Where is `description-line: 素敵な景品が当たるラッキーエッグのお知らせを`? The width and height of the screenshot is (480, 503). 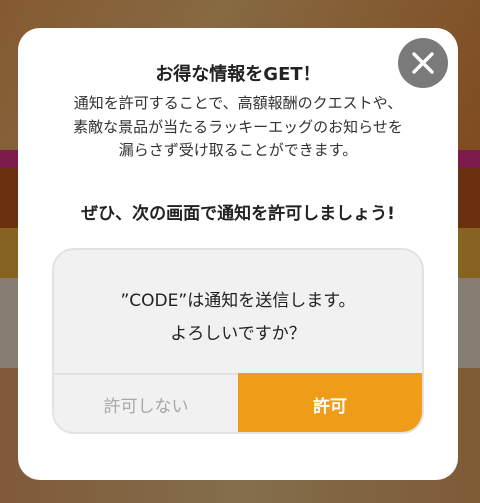
description-line: 素敵な景品が当たるラッキーエッグのお知らせを is located at coordinates (238, 126).